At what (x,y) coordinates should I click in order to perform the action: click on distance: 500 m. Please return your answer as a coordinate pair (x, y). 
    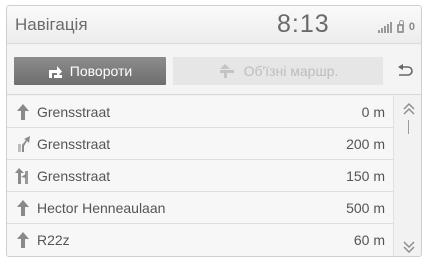
    Looking at the image, I should click on (365, 208).